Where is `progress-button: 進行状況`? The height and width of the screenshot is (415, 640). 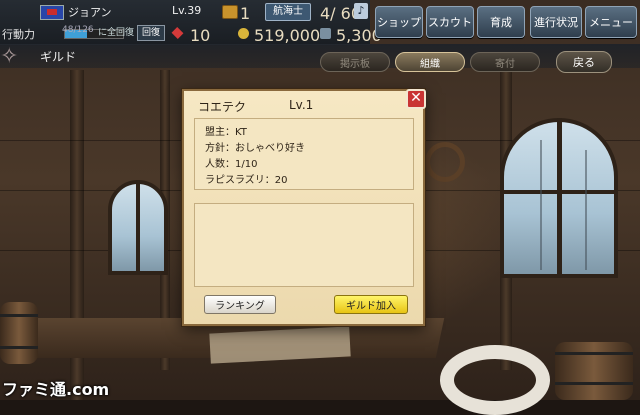 progress-button: 進行状況 is located at coordinates (556, 22).